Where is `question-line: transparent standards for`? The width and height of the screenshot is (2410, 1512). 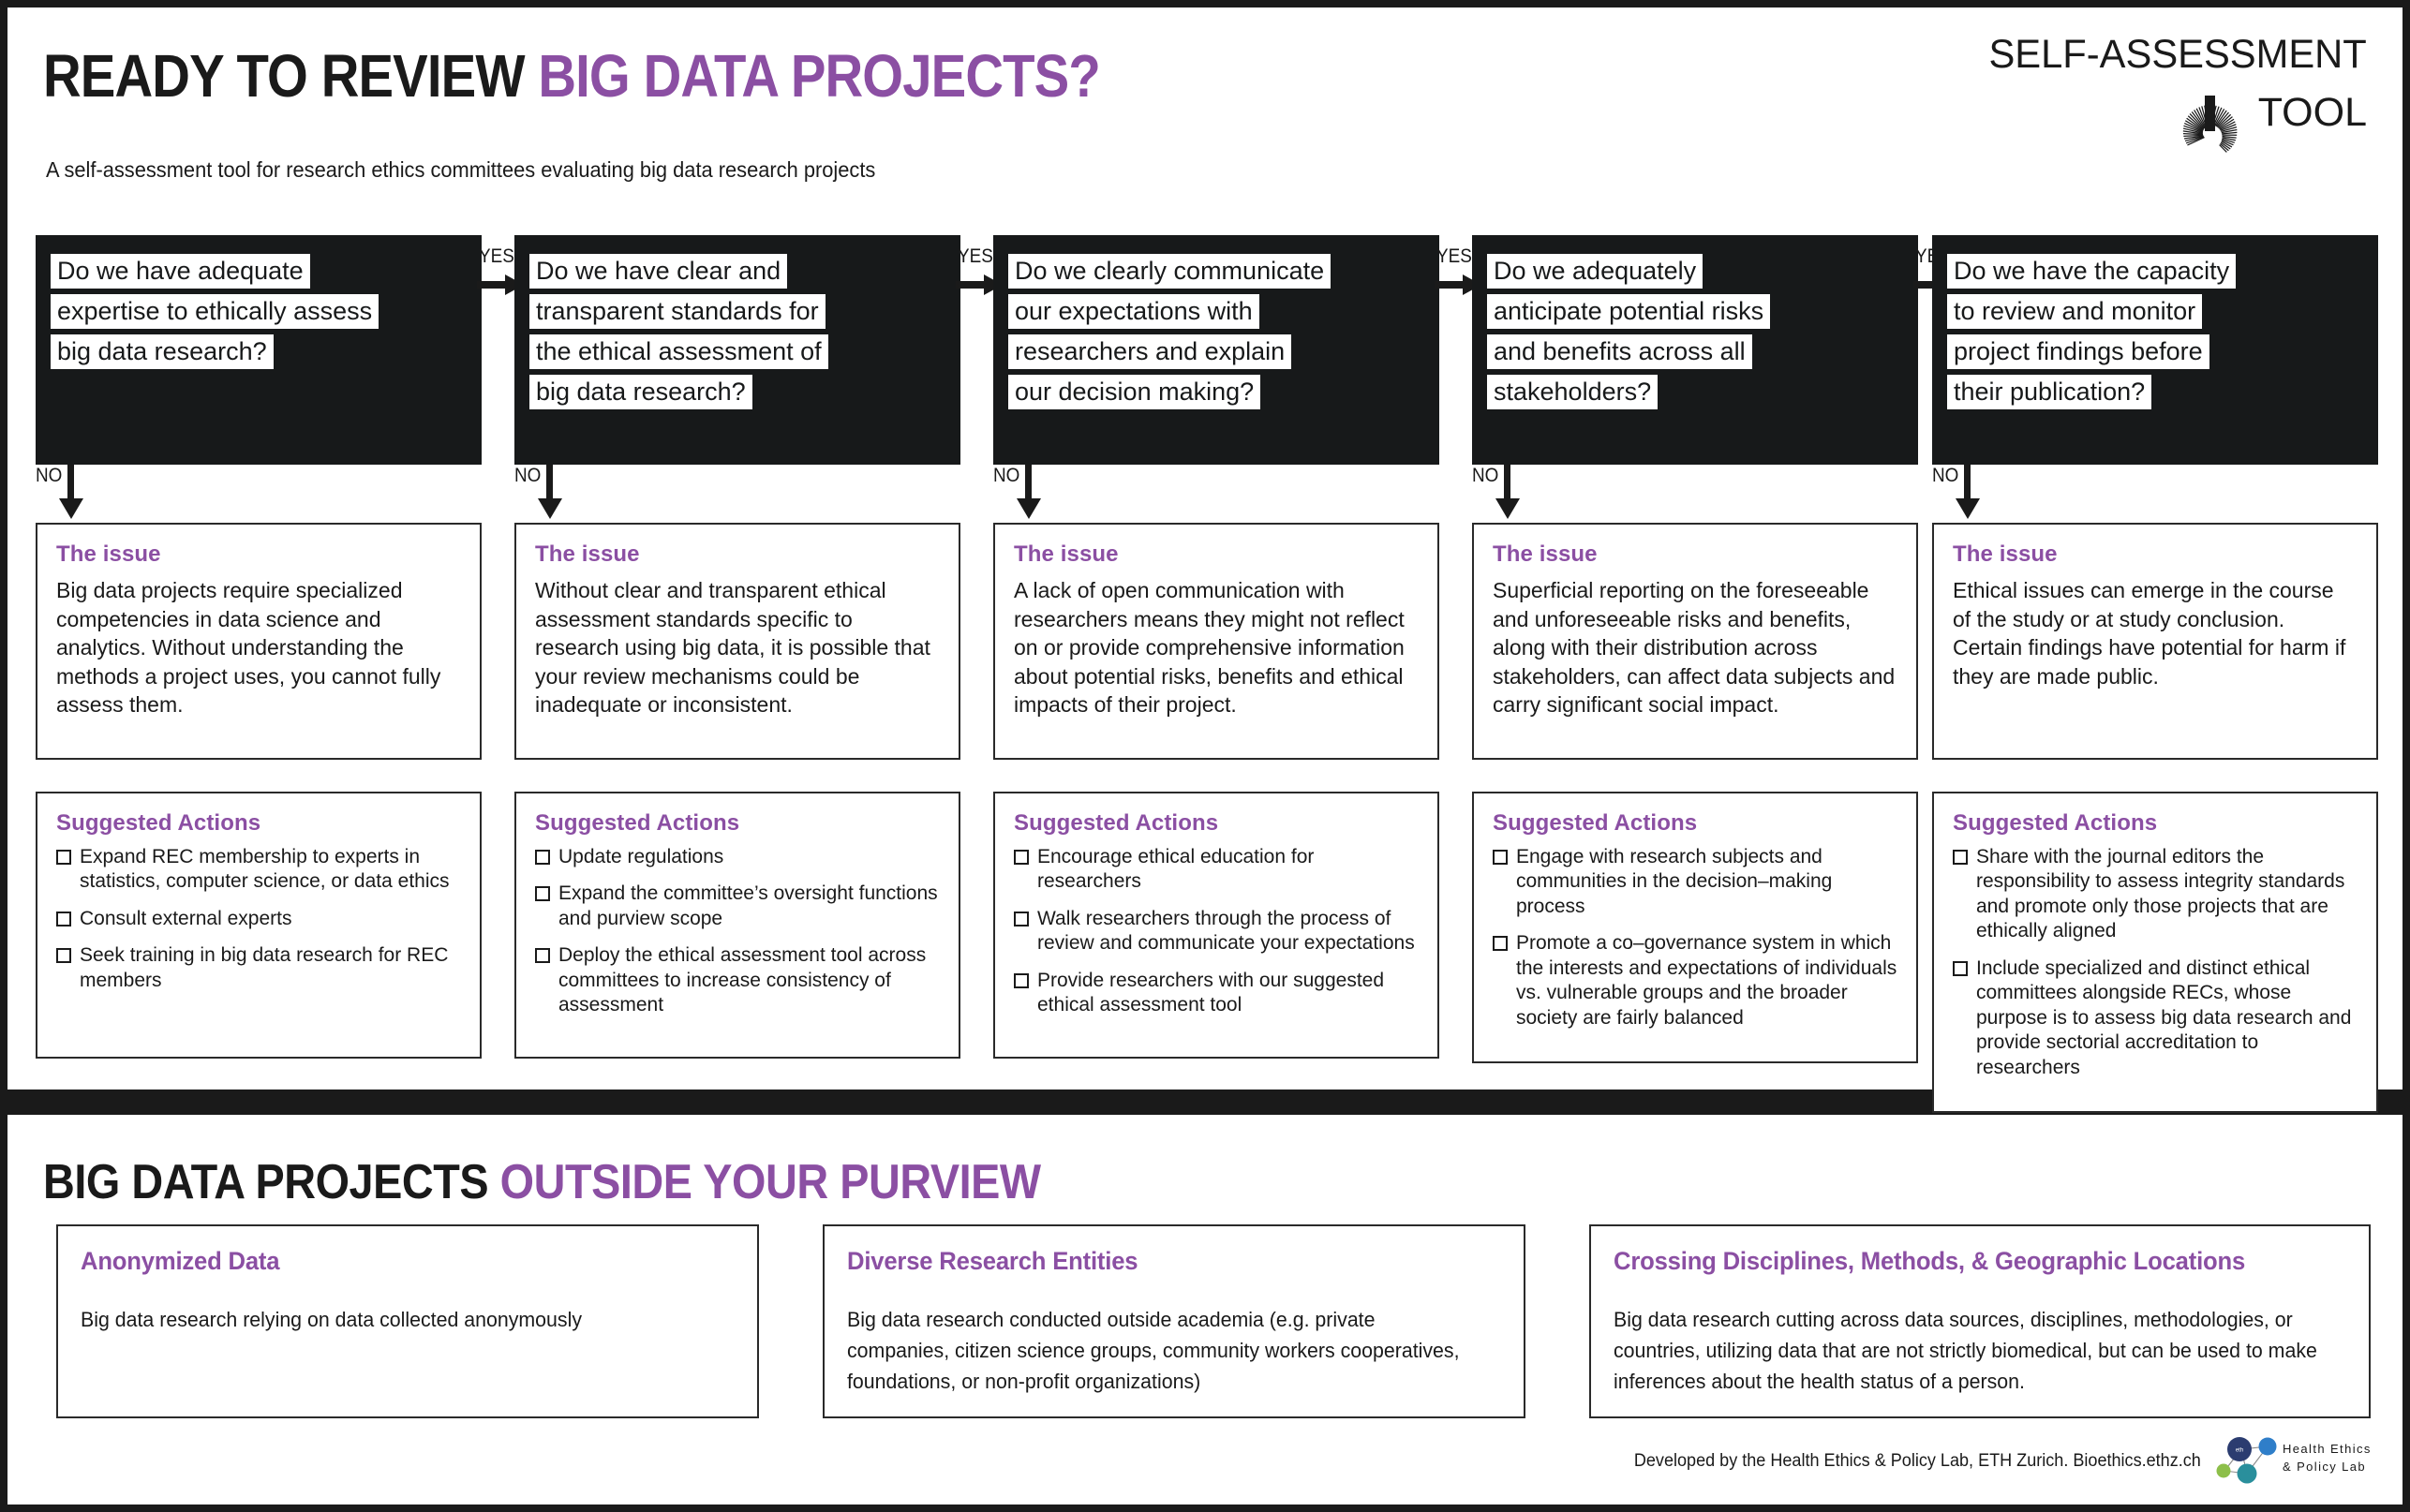 question-line: transparent standards for is located at coordinates (677, 312).